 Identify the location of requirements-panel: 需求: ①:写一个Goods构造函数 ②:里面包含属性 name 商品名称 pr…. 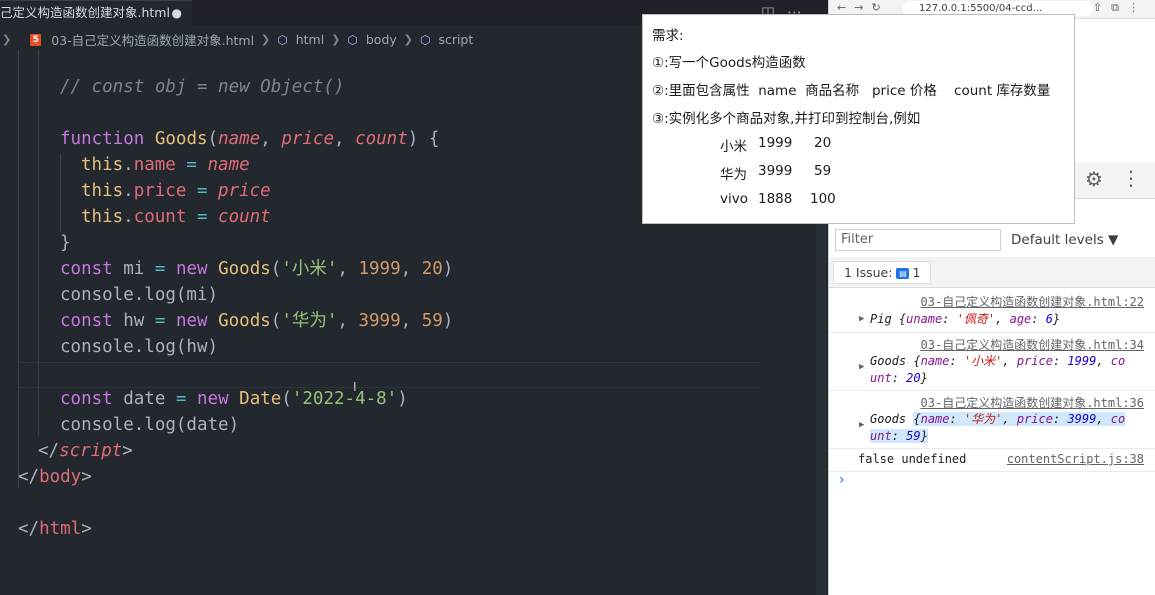
(858, 119).